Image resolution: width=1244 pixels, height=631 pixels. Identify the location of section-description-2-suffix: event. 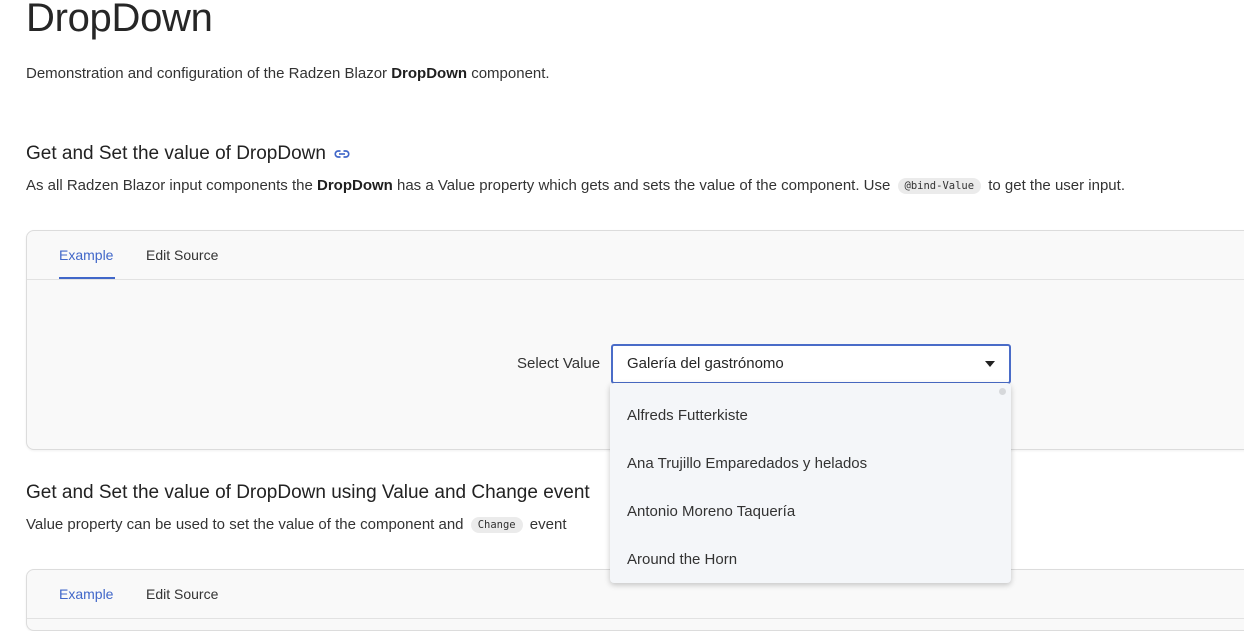
(546, 524).